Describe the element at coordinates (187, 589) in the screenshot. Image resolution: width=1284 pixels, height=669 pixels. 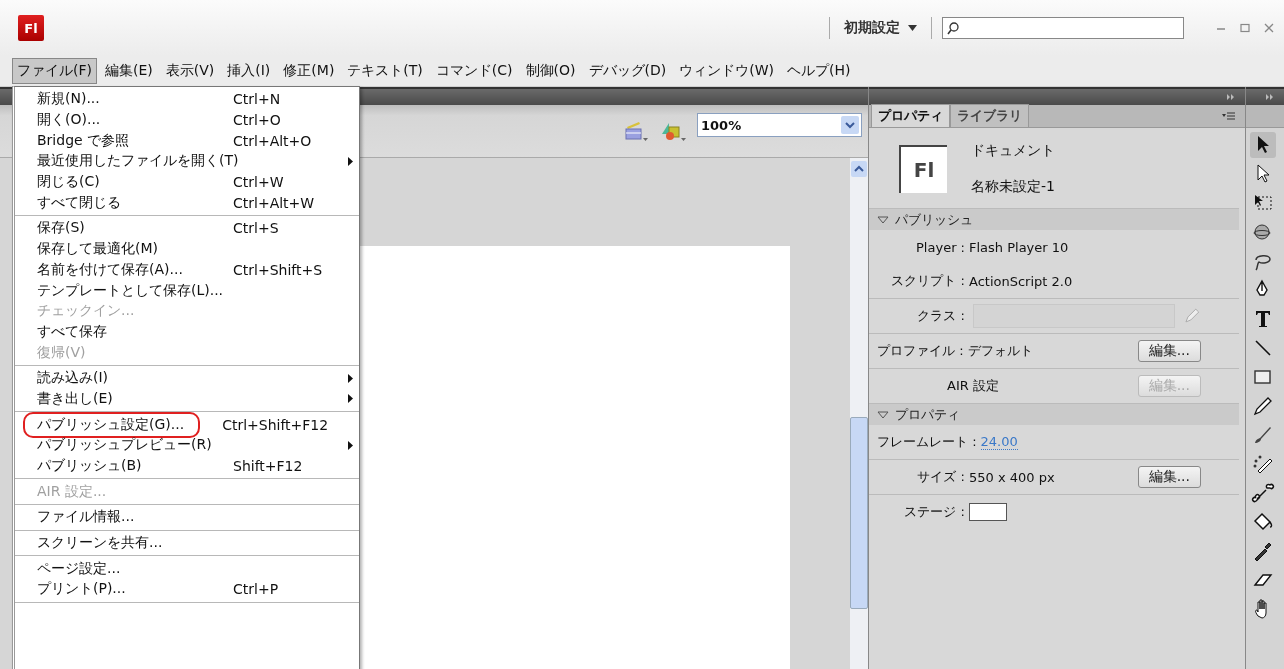
I see `menu-item: プリント(P)... Ctrl+P` at that location.